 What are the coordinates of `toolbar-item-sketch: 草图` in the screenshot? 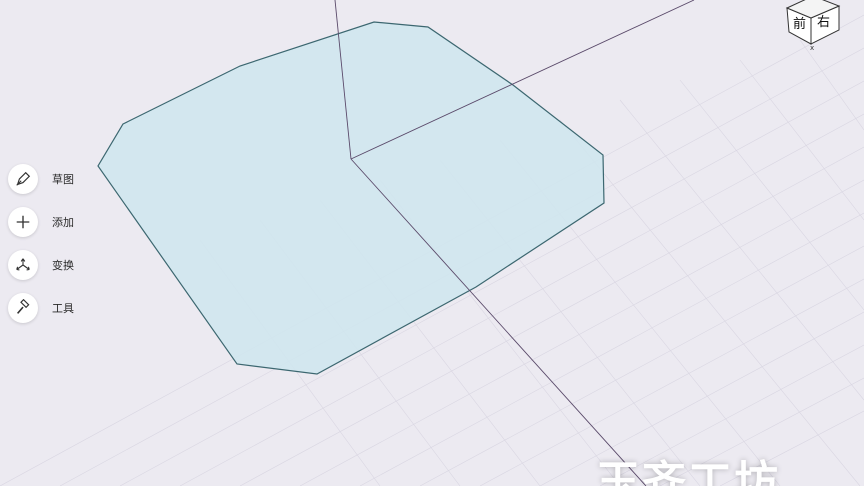 It's located at (41, 178).